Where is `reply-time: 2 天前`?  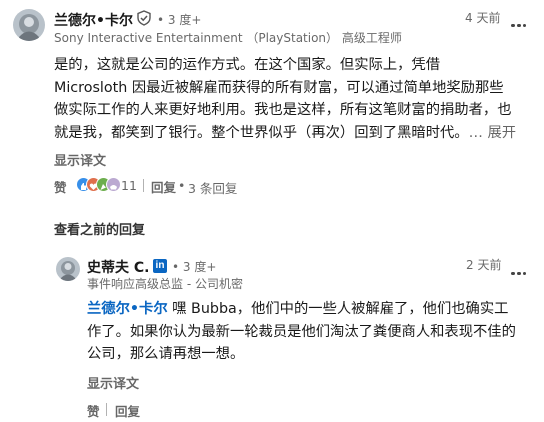 reply-time: 2 天前 is located at coordinates (484, 265).